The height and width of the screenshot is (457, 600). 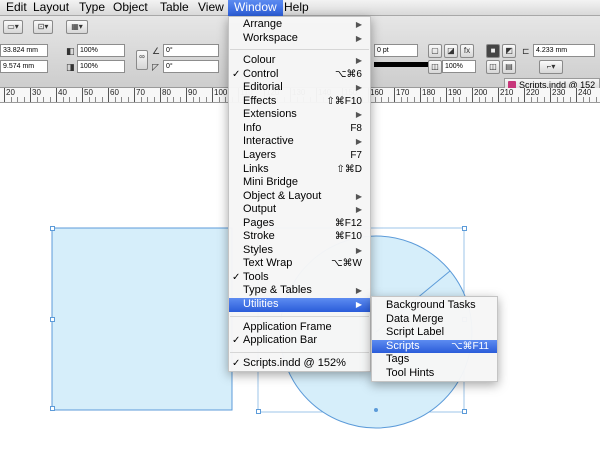 What do you see at coordinates (299, 328) in the screenshot?
I see `menu-item-application-frame: Application Frame` at bounding box center [299, 328].